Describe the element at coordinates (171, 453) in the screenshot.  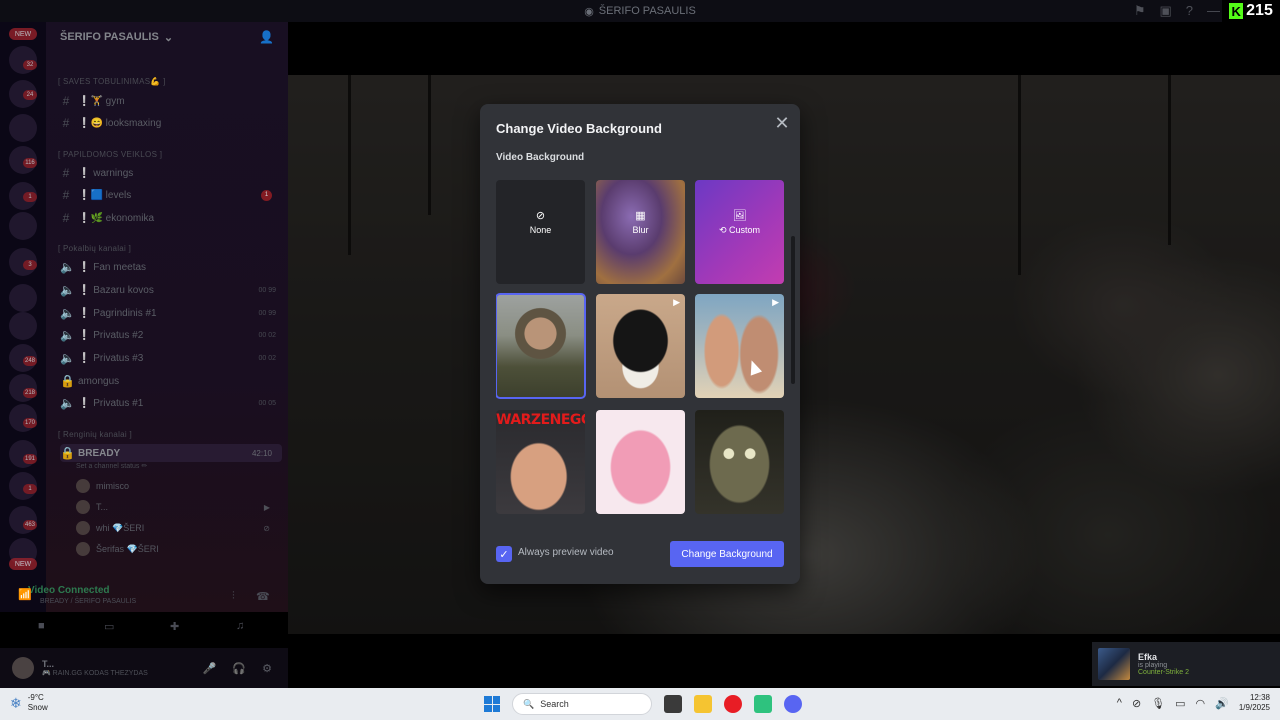
I see `channel-bready: 🔒 BREADY 42:10` at that location.